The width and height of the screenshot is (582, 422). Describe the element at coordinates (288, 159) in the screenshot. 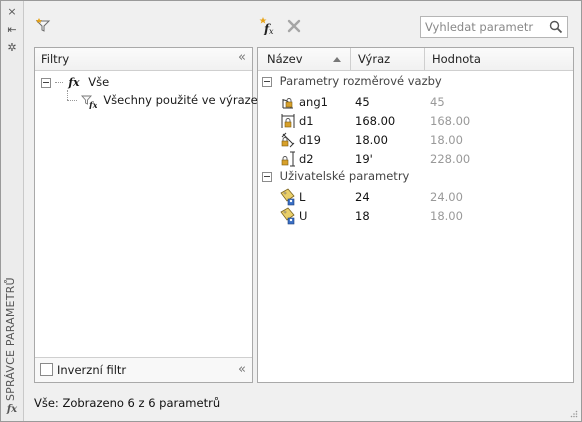

I see `vertical-dimension-icon` at that location.